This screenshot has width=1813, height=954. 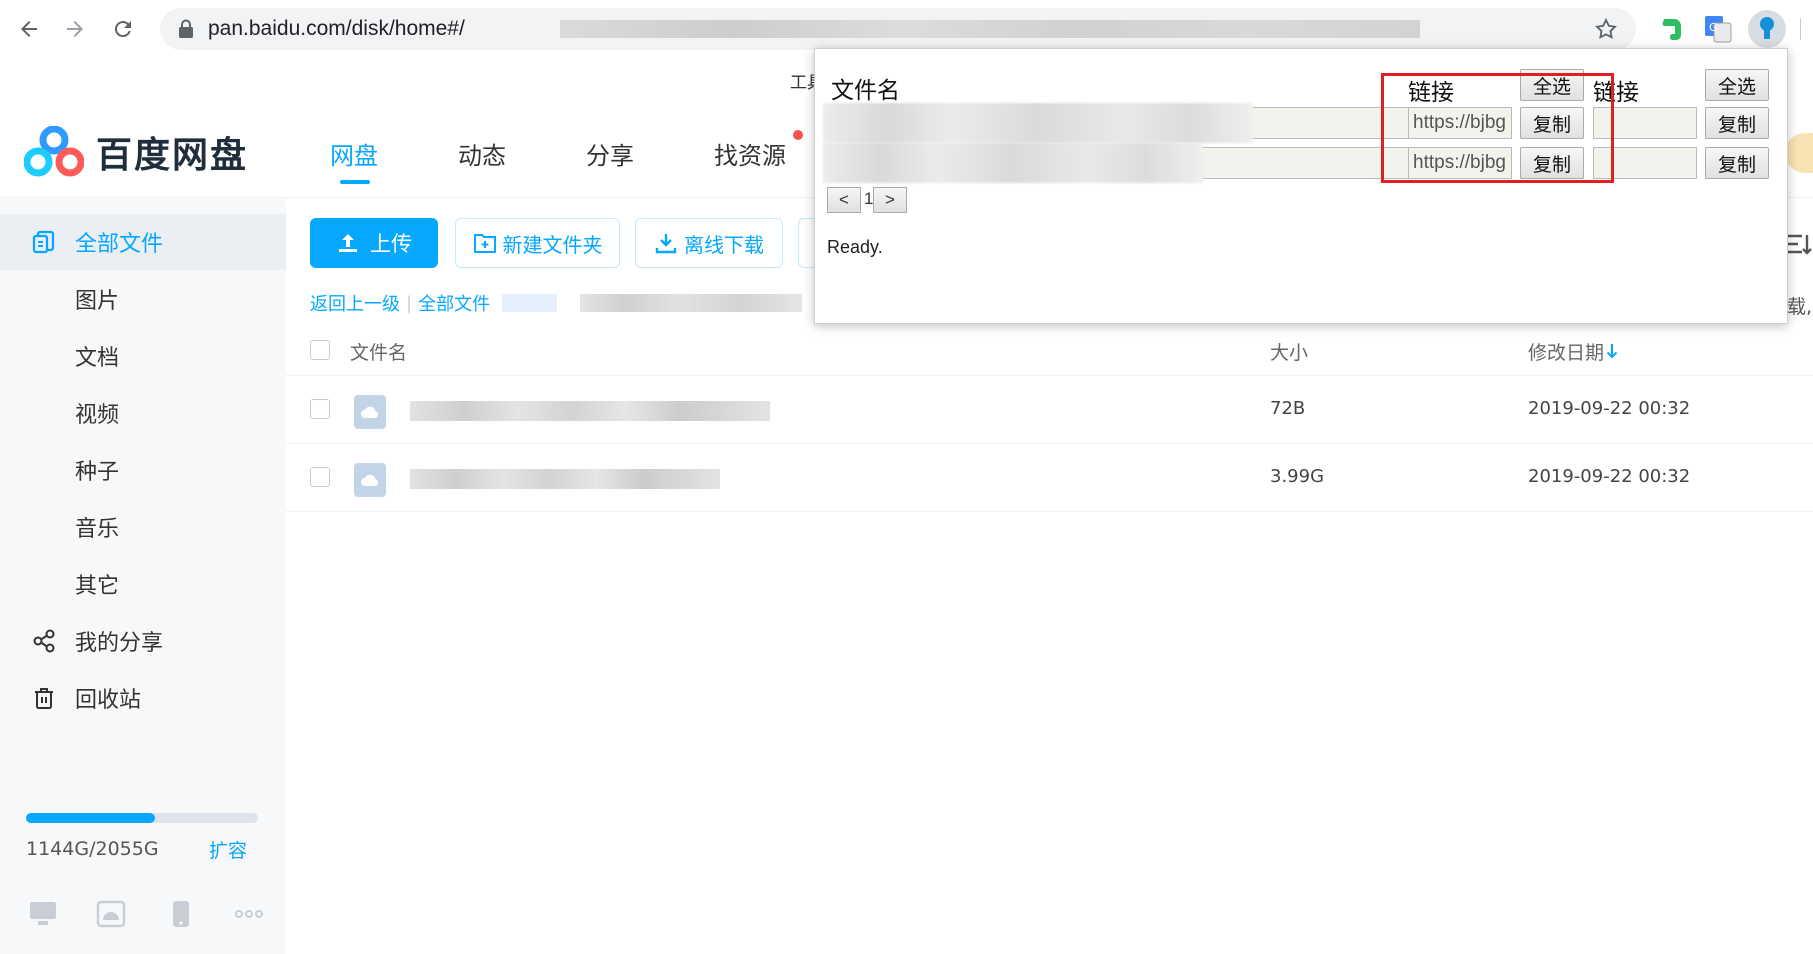 I want to click on sidebar-item-my-shares: 我的分享, so click(x=143, y=641).